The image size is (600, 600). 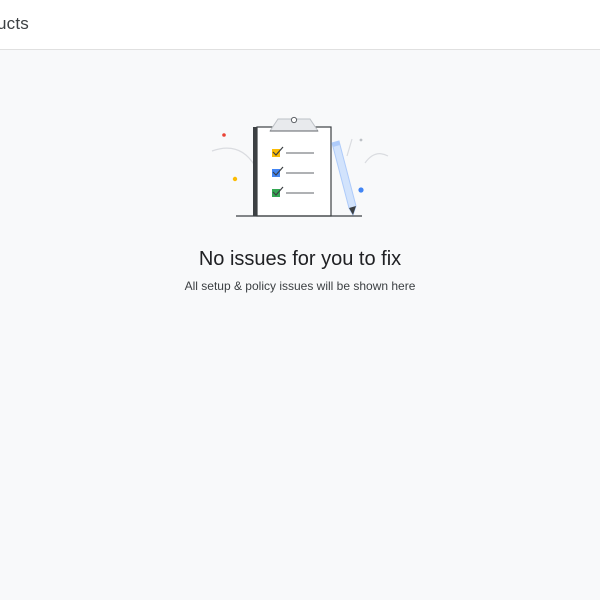 What do you see at coordinates (300, 259) in the screenshot?
I see `empty-state-title: No issues for you to fix` at bounding box center [300, 259].